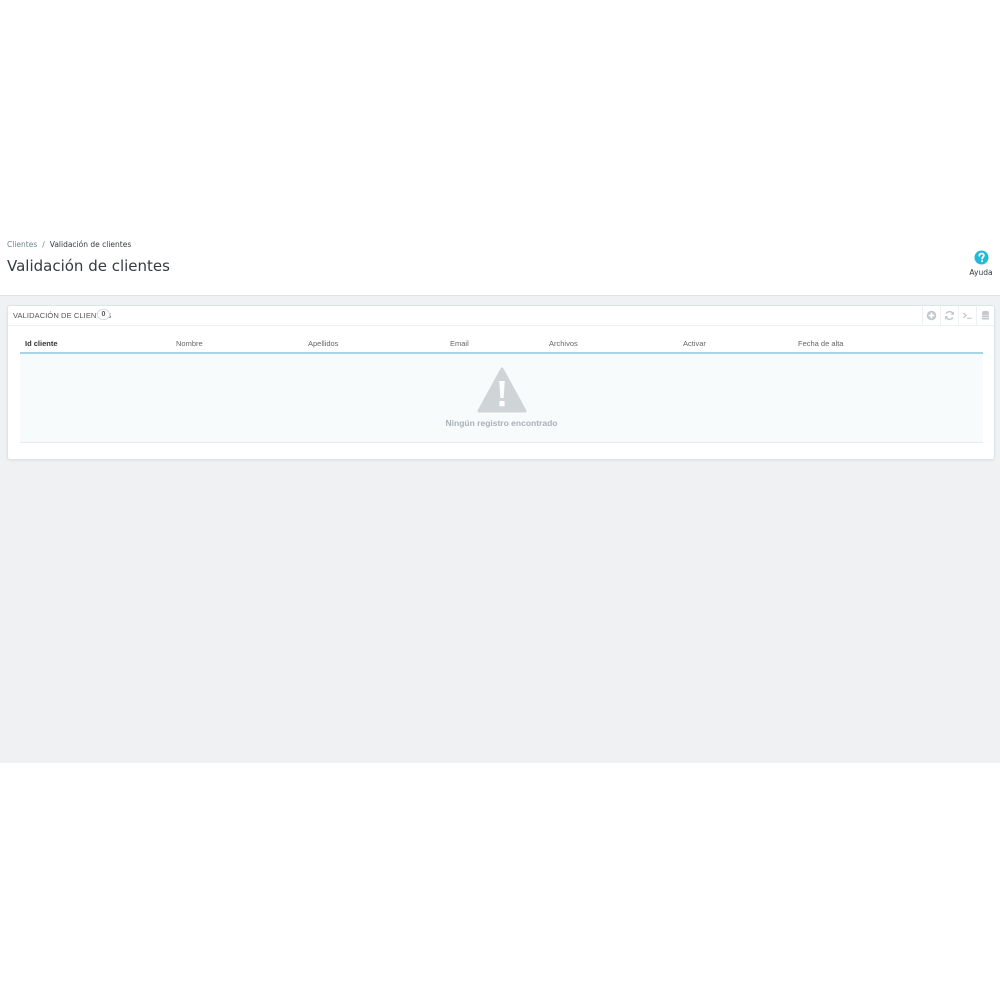 The width and height of the screenshot is (1000, 1000). I want to click on empty-table-row: Ningún registro encontrado, so click(501, 398).